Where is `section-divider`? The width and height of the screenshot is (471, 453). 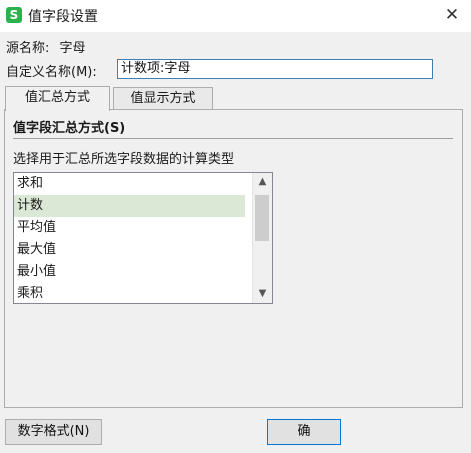
section-divider is located at coordinates (233, 138).